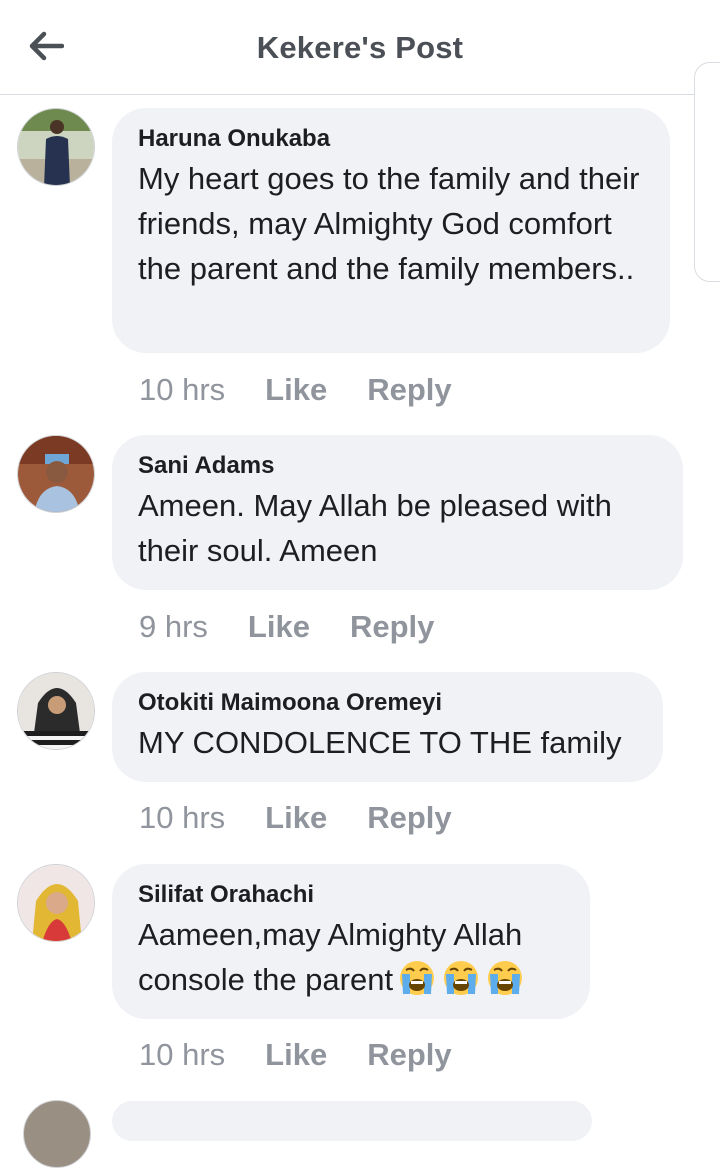  I want to click on comment-bubble, so click(352, 1121).